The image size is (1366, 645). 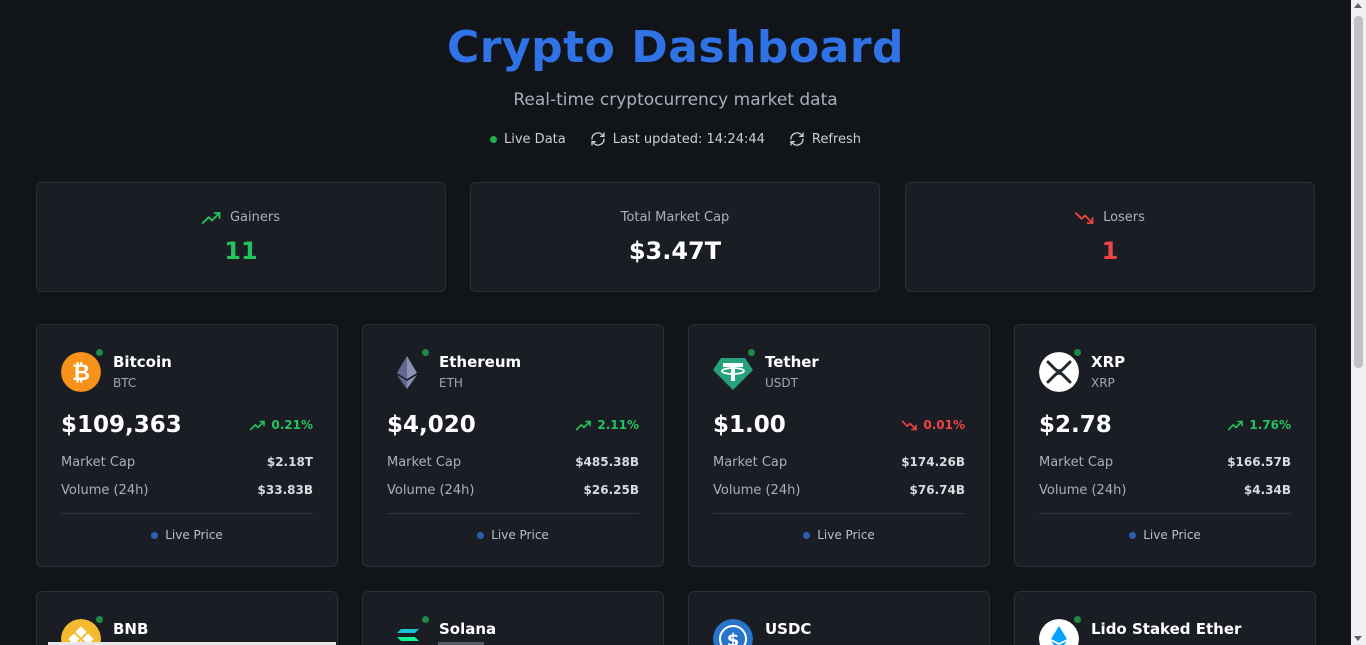 What do you see at coordinates (187, 618) in the screenshot?
I see `coin-card-bnb: BNB` at bounding box center [187, 618].